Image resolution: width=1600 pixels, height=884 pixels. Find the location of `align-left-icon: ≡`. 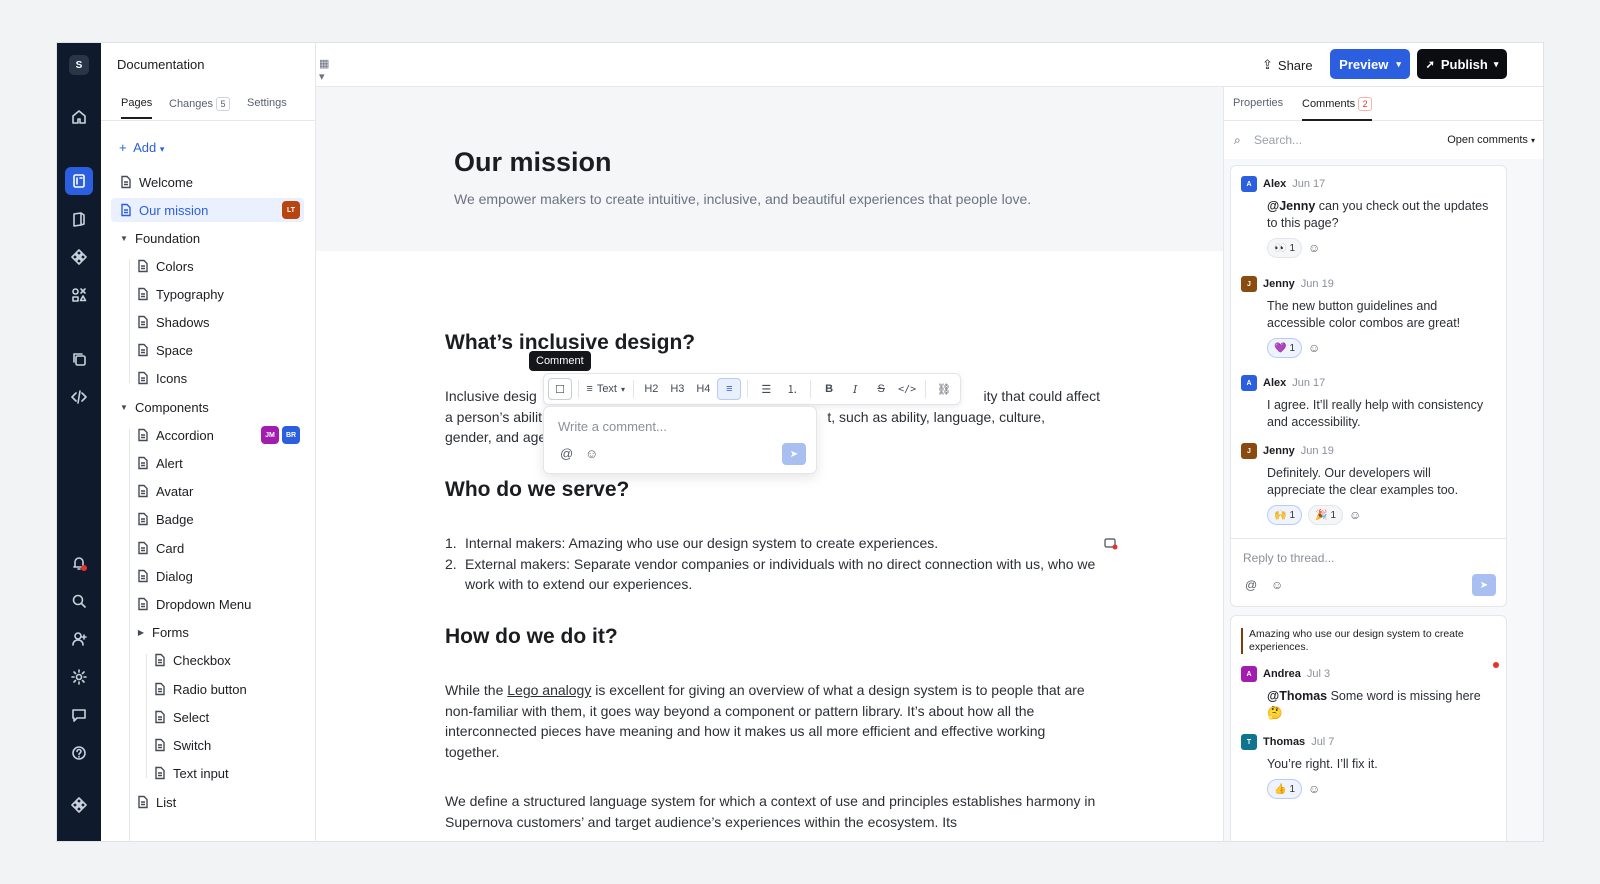

align-left-icon: ≡ is located at coordinates (729, 389).